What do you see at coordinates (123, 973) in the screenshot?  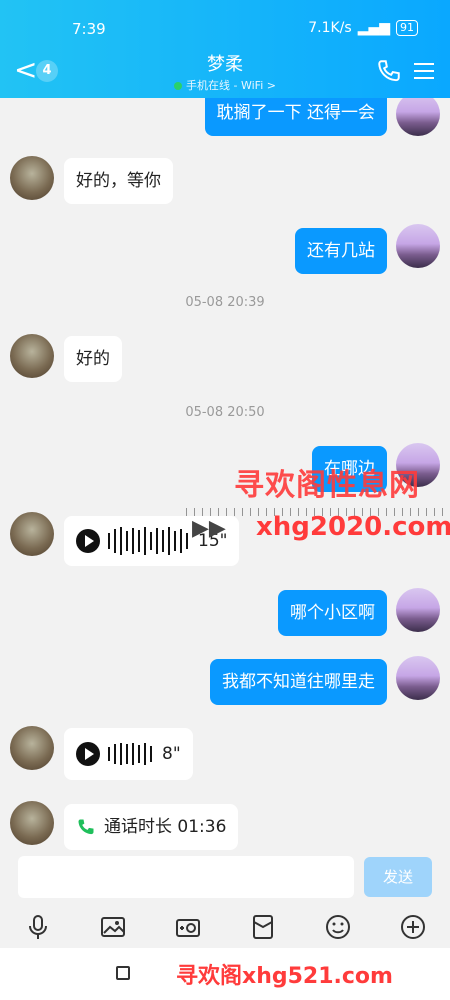 I see `recents-square-icon` at bounding box center [123, 973].